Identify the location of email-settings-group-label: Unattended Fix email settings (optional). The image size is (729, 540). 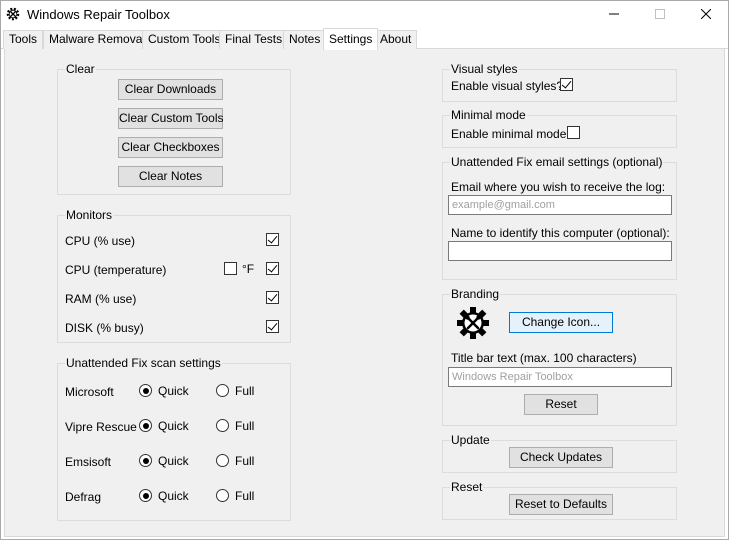
(557, 162).